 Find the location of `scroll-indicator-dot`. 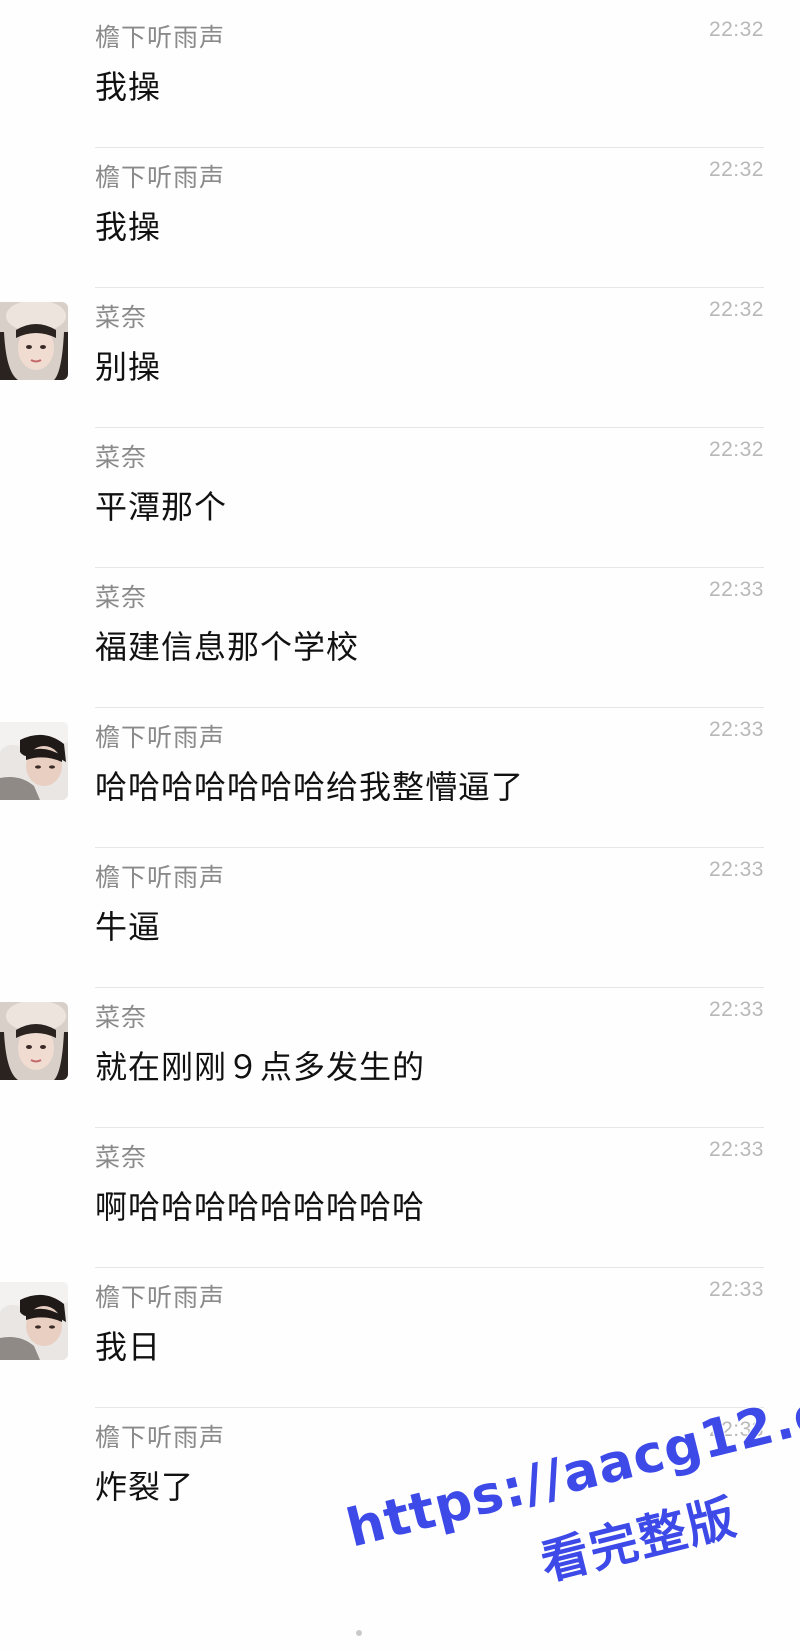

scroll-indicator-dot is located at coordinates (359, 1633).